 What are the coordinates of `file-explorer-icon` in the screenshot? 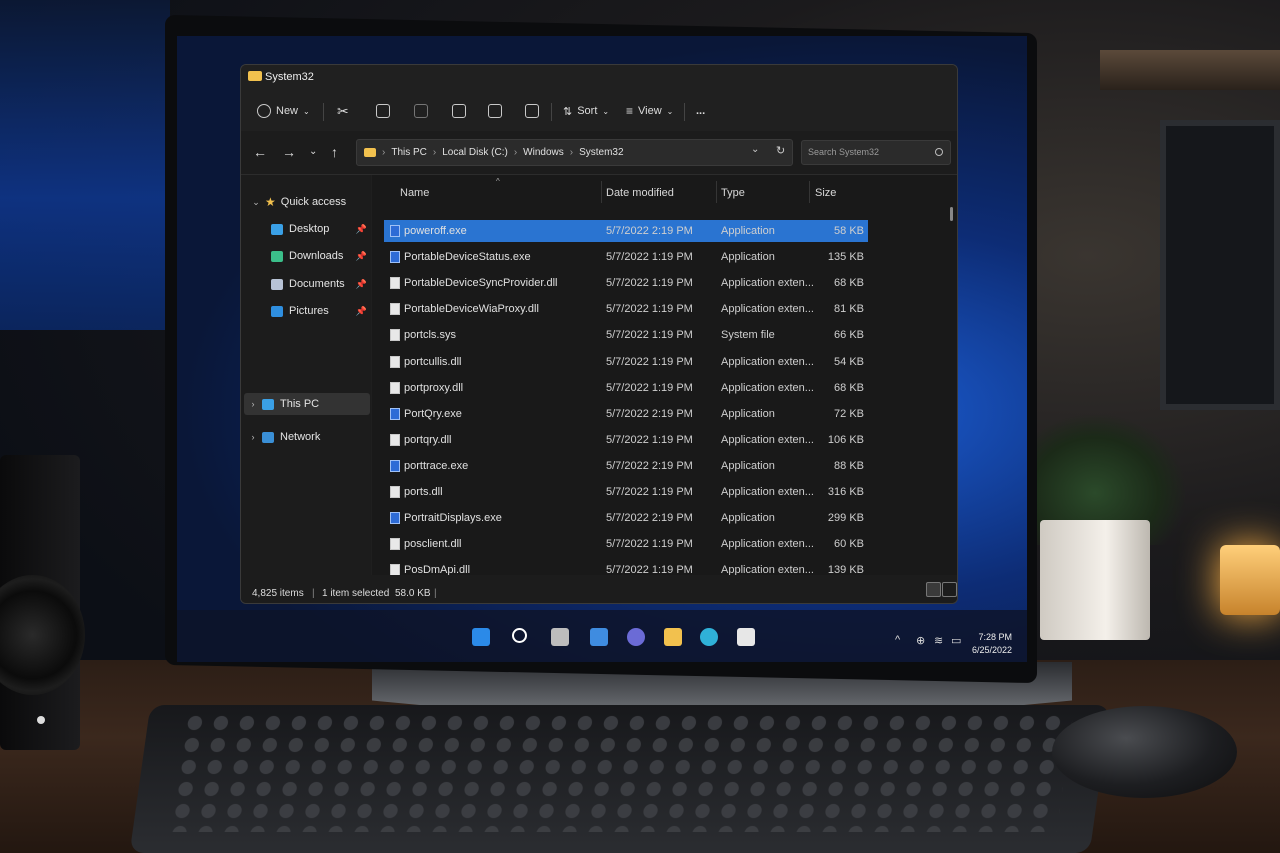 It's located at (673, 637).